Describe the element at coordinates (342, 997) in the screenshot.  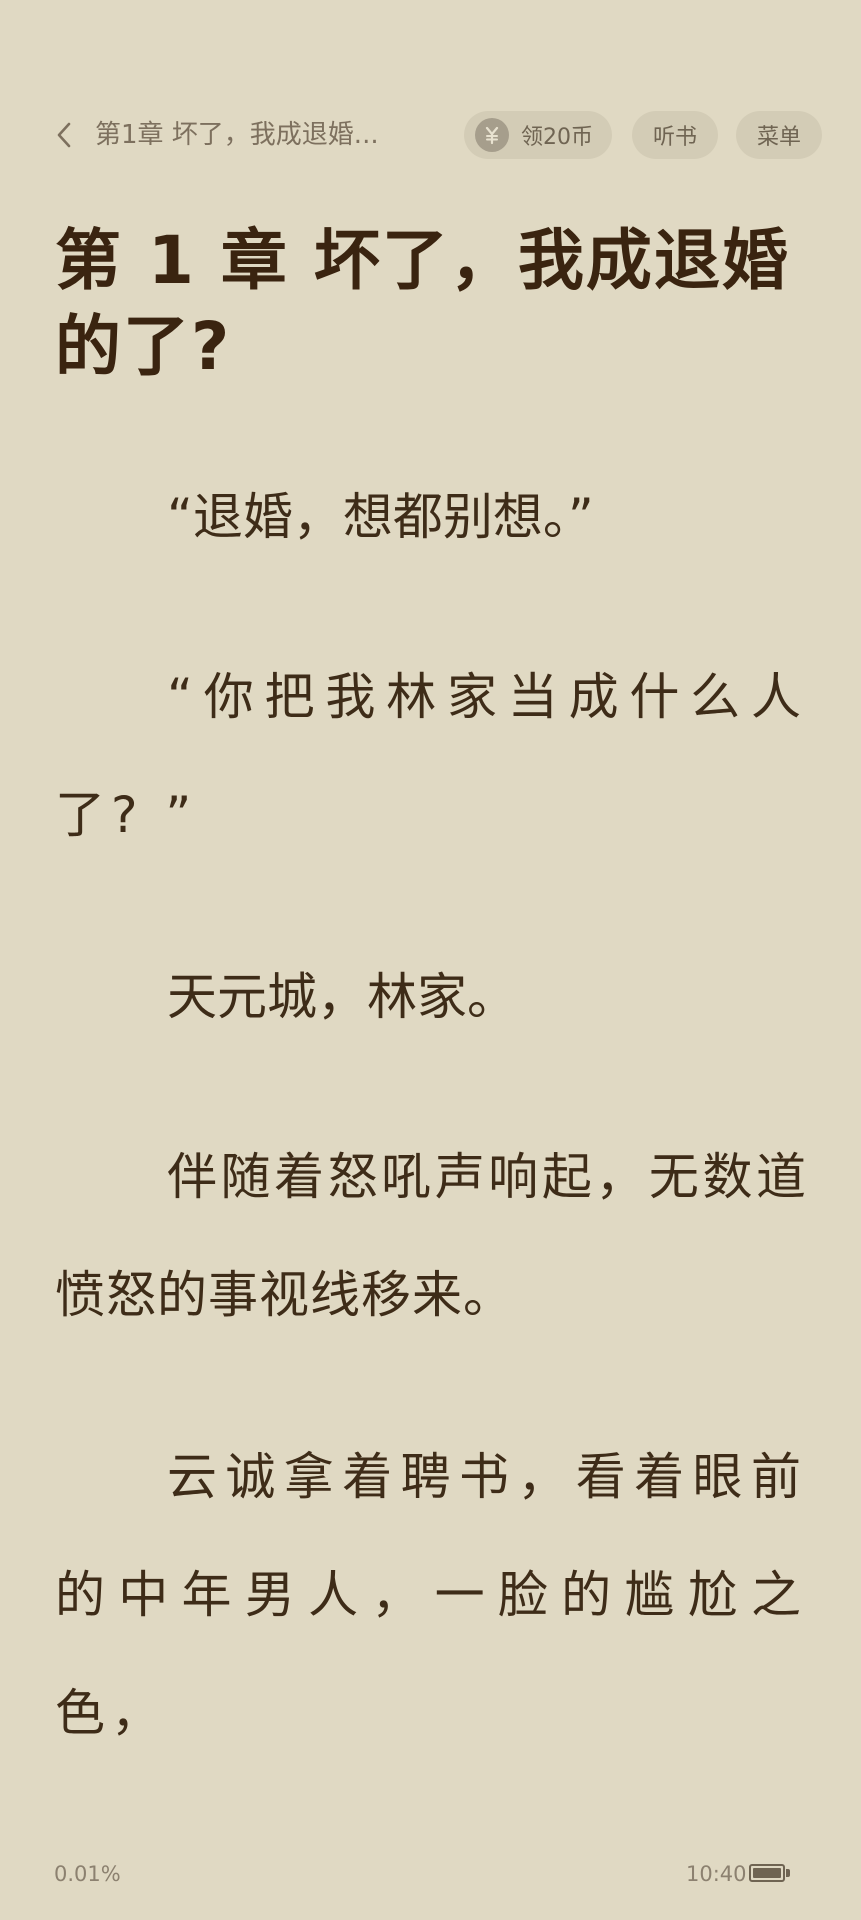
I see `paragraph: 天元城，林家。` at that location.